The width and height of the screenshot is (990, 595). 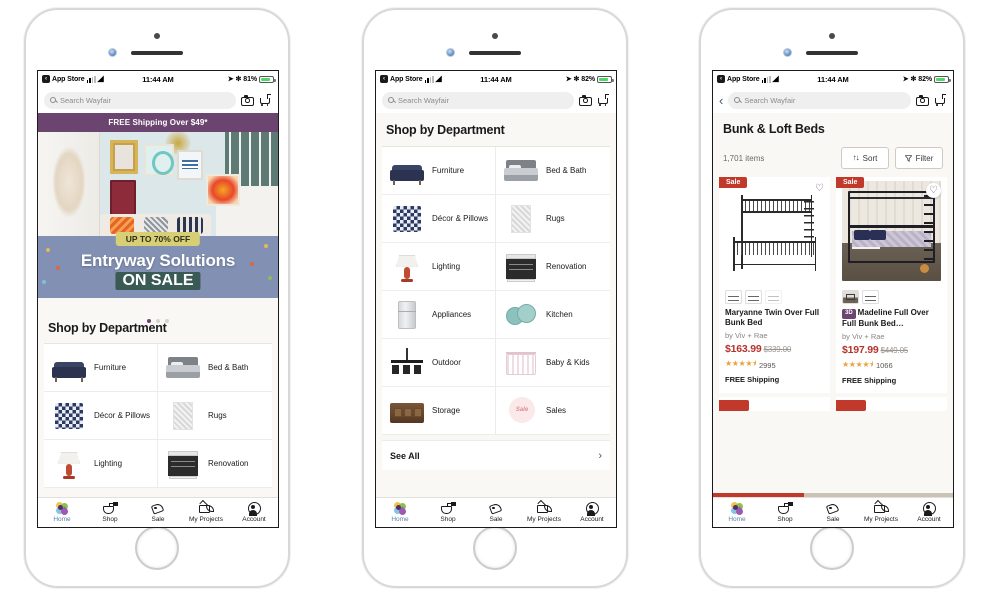 I want to click on badge-3d: 3D, so click(x=849, y=314).